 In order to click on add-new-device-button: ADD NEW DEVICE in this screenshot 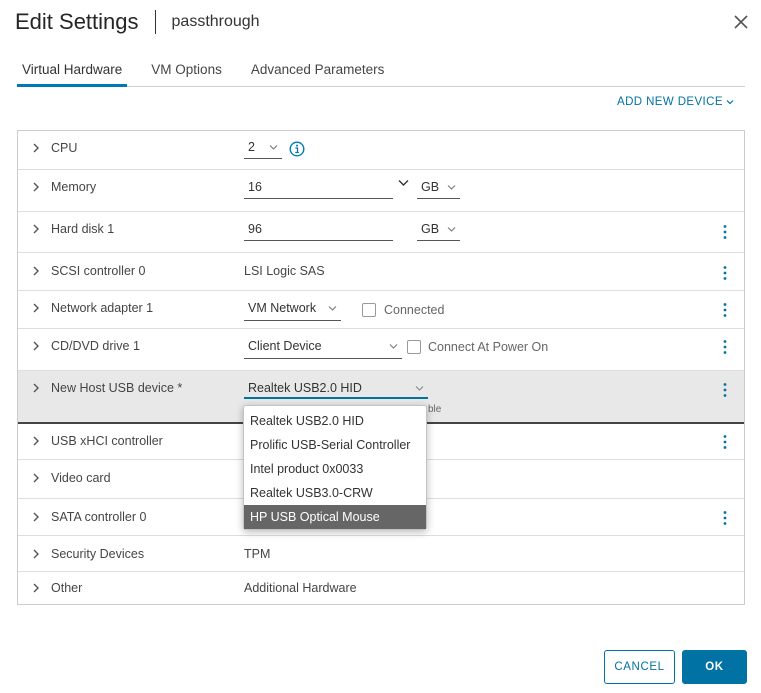, I will do `click(675, 102)`.